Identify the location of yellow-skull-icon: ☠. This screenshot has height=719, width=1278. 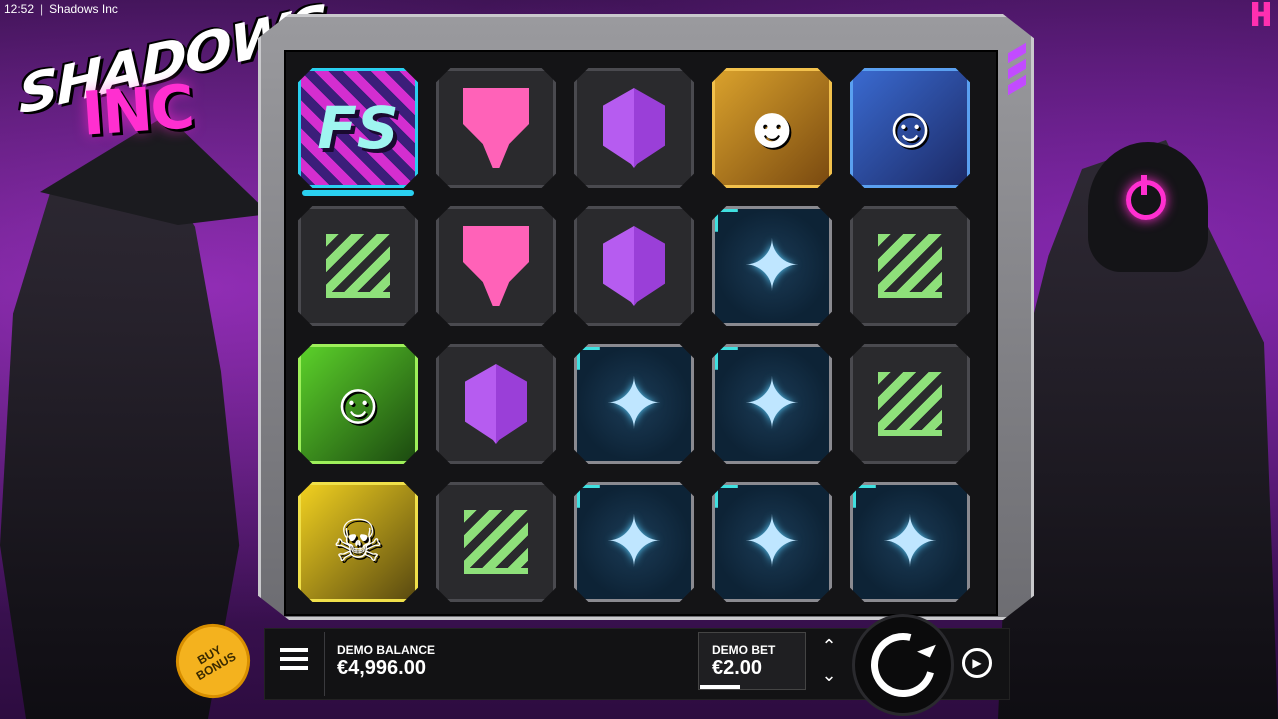
(358, 541).